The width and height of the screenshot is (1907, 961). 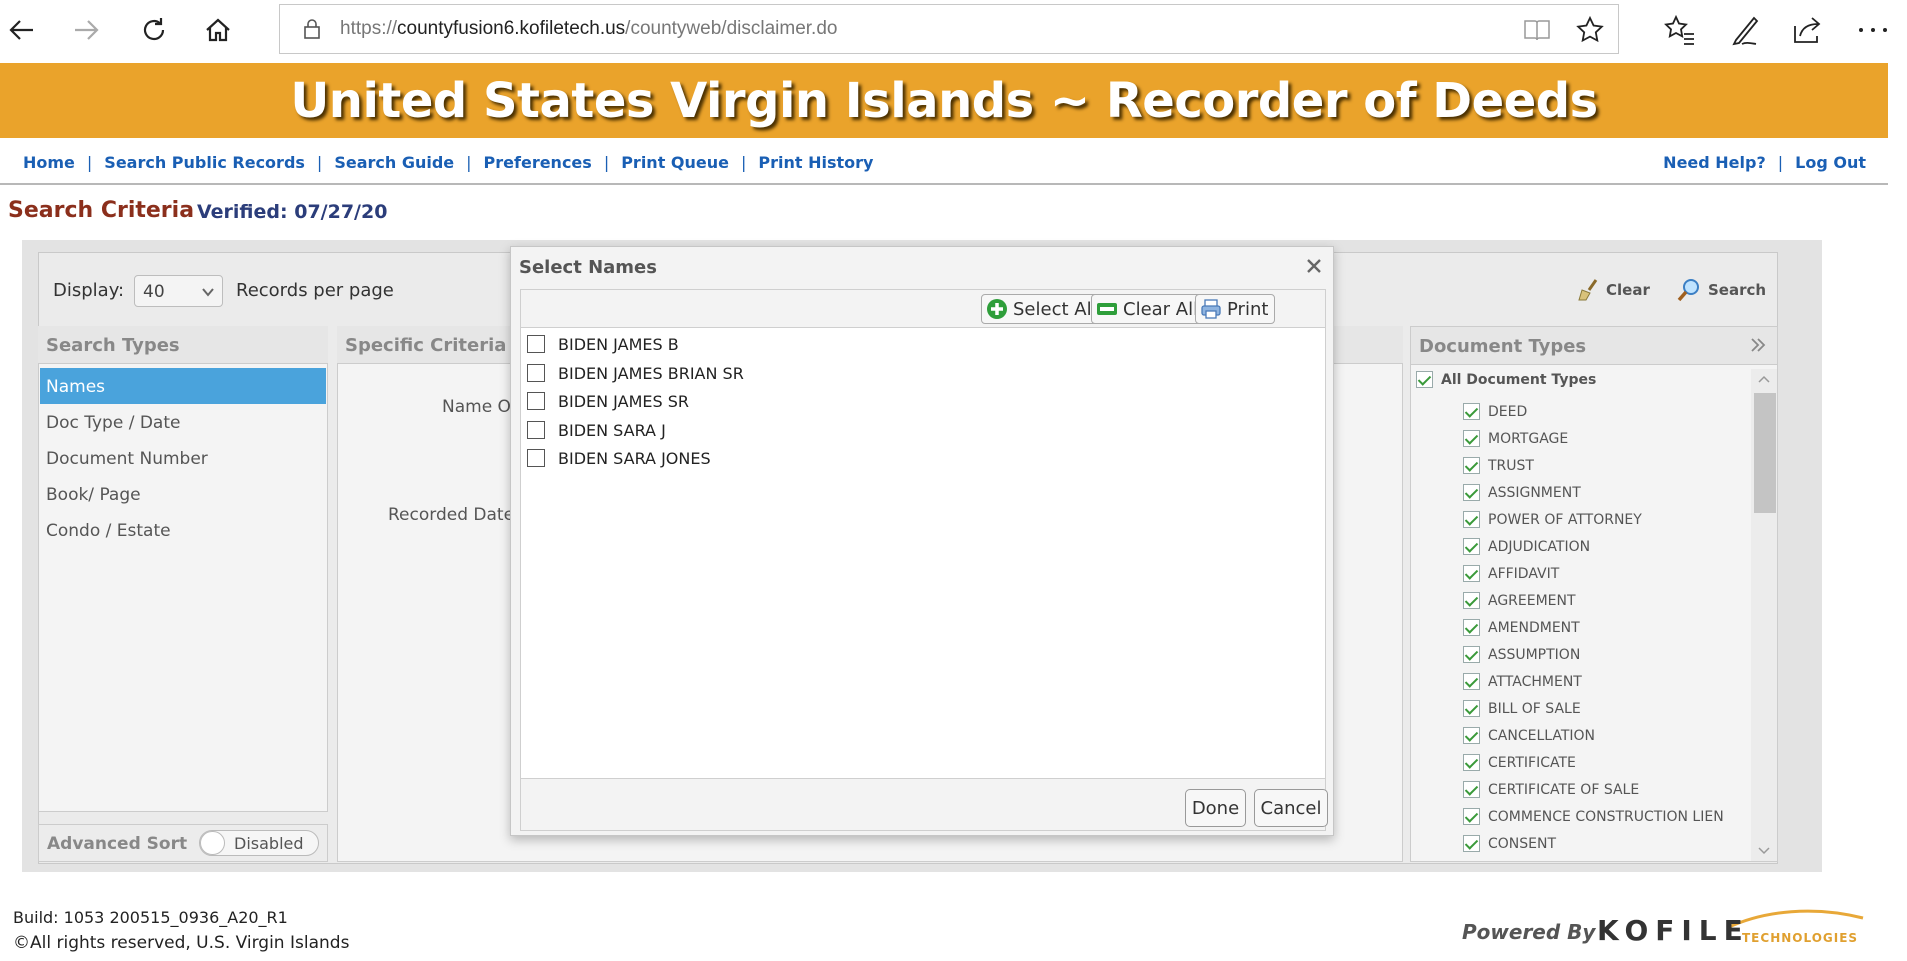 What do you see at coordinates (117, 844) in the screenshot?
I see `advanced-sort-label: Advanced Sort` at bounding box center [117, 844].